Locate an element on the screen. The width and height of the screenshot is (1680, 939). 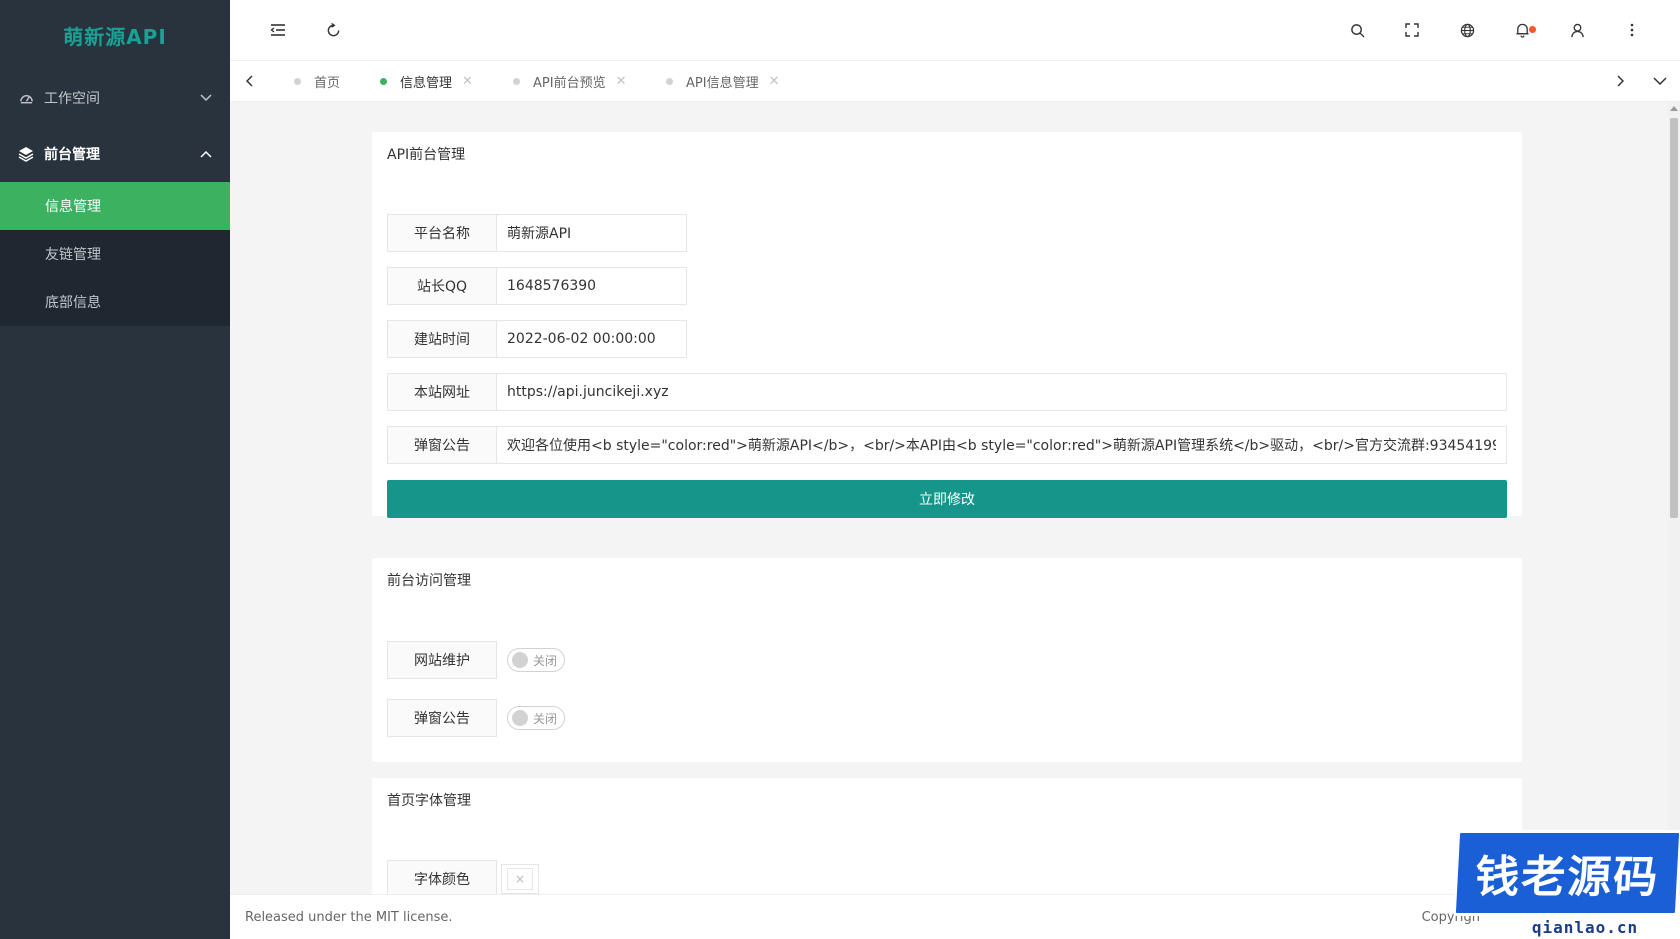
card-title: API前台管理 is located at coordinates (426, 155).